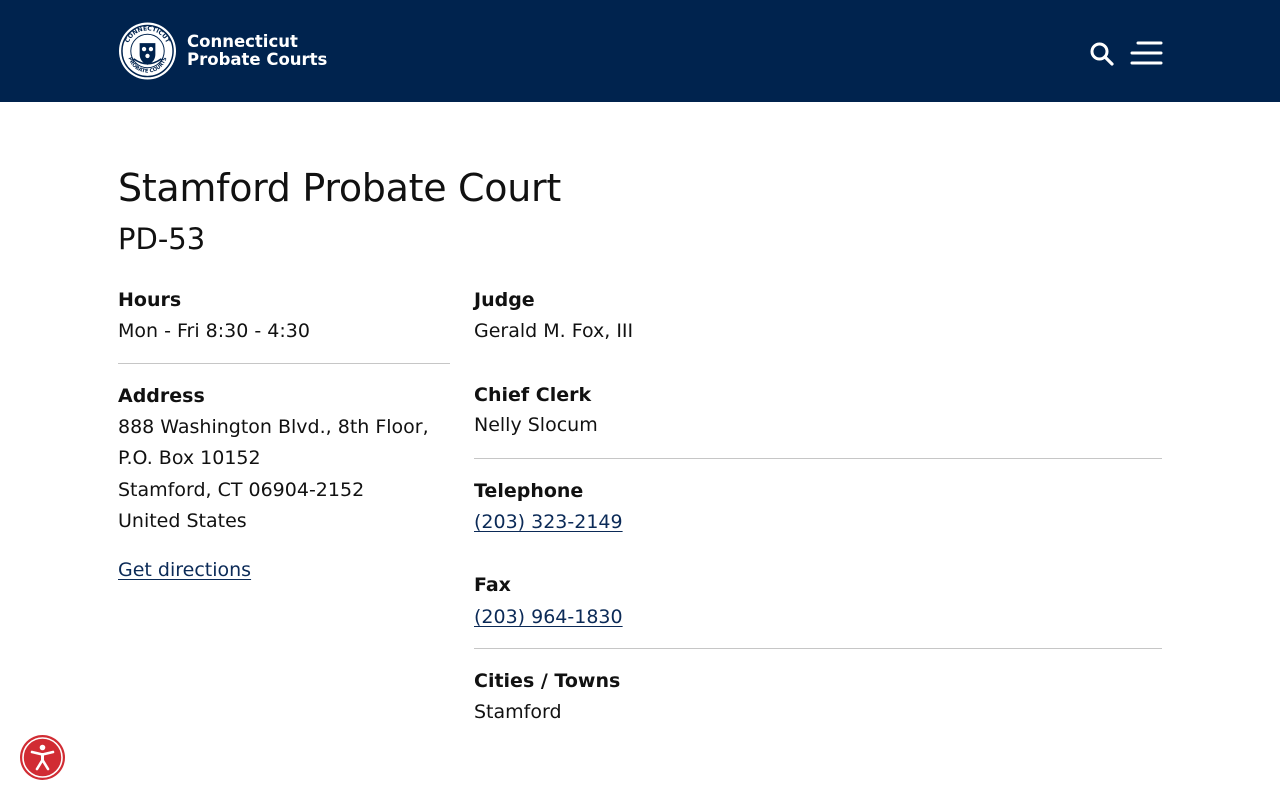 The image size is (1280, 800). I want to click on search-icon, so click(1102, 54).